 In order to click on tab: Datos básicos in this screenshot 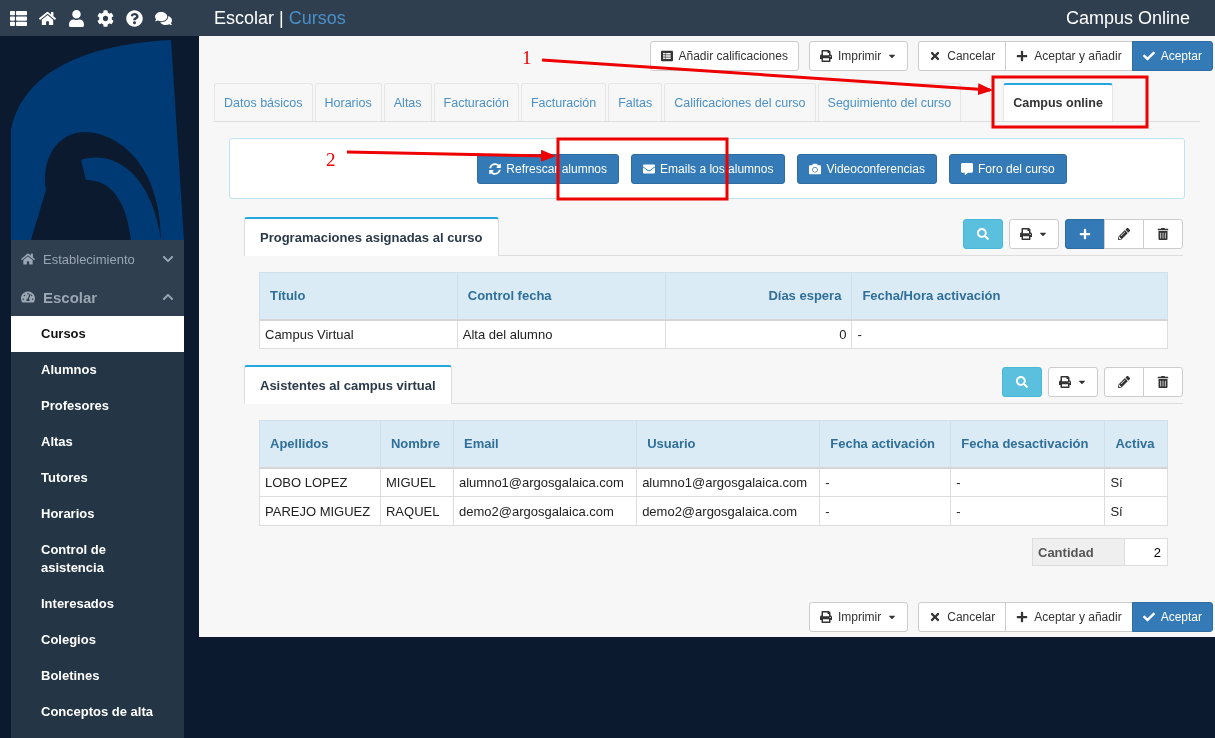, I will do `click(263, 102)`.